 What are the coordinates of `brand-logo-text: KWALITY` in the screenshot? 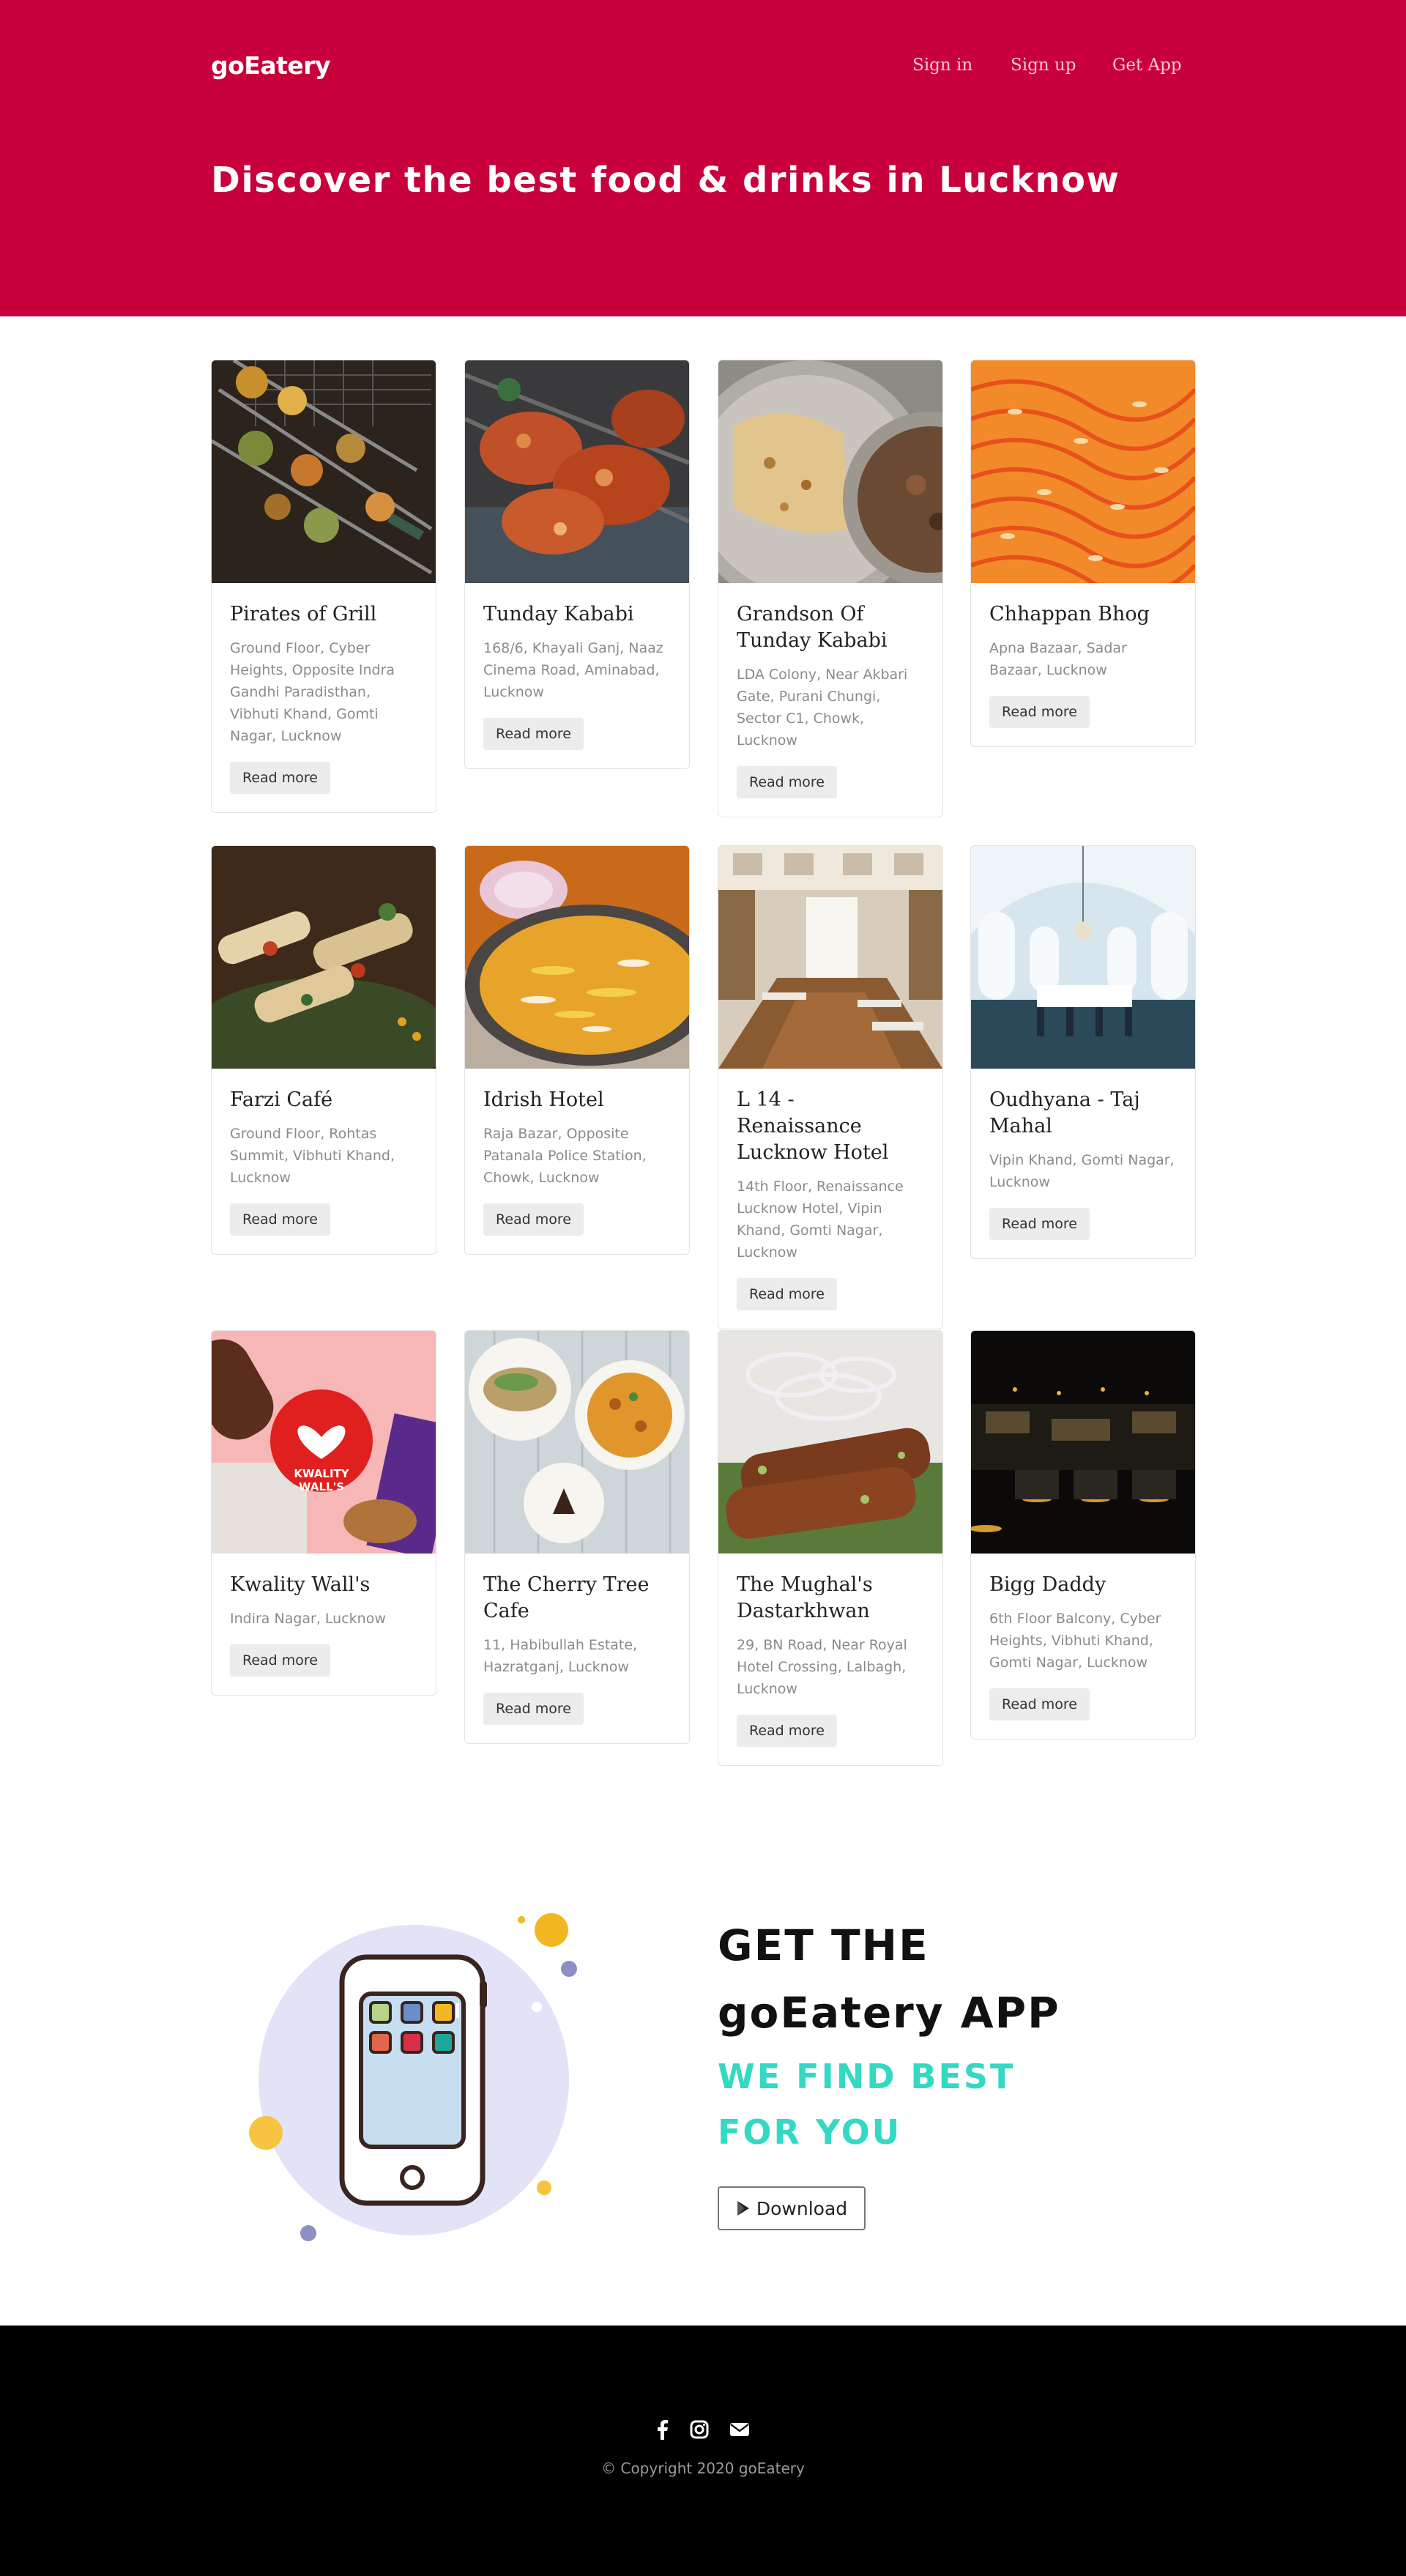 It's located at (321, 1473).